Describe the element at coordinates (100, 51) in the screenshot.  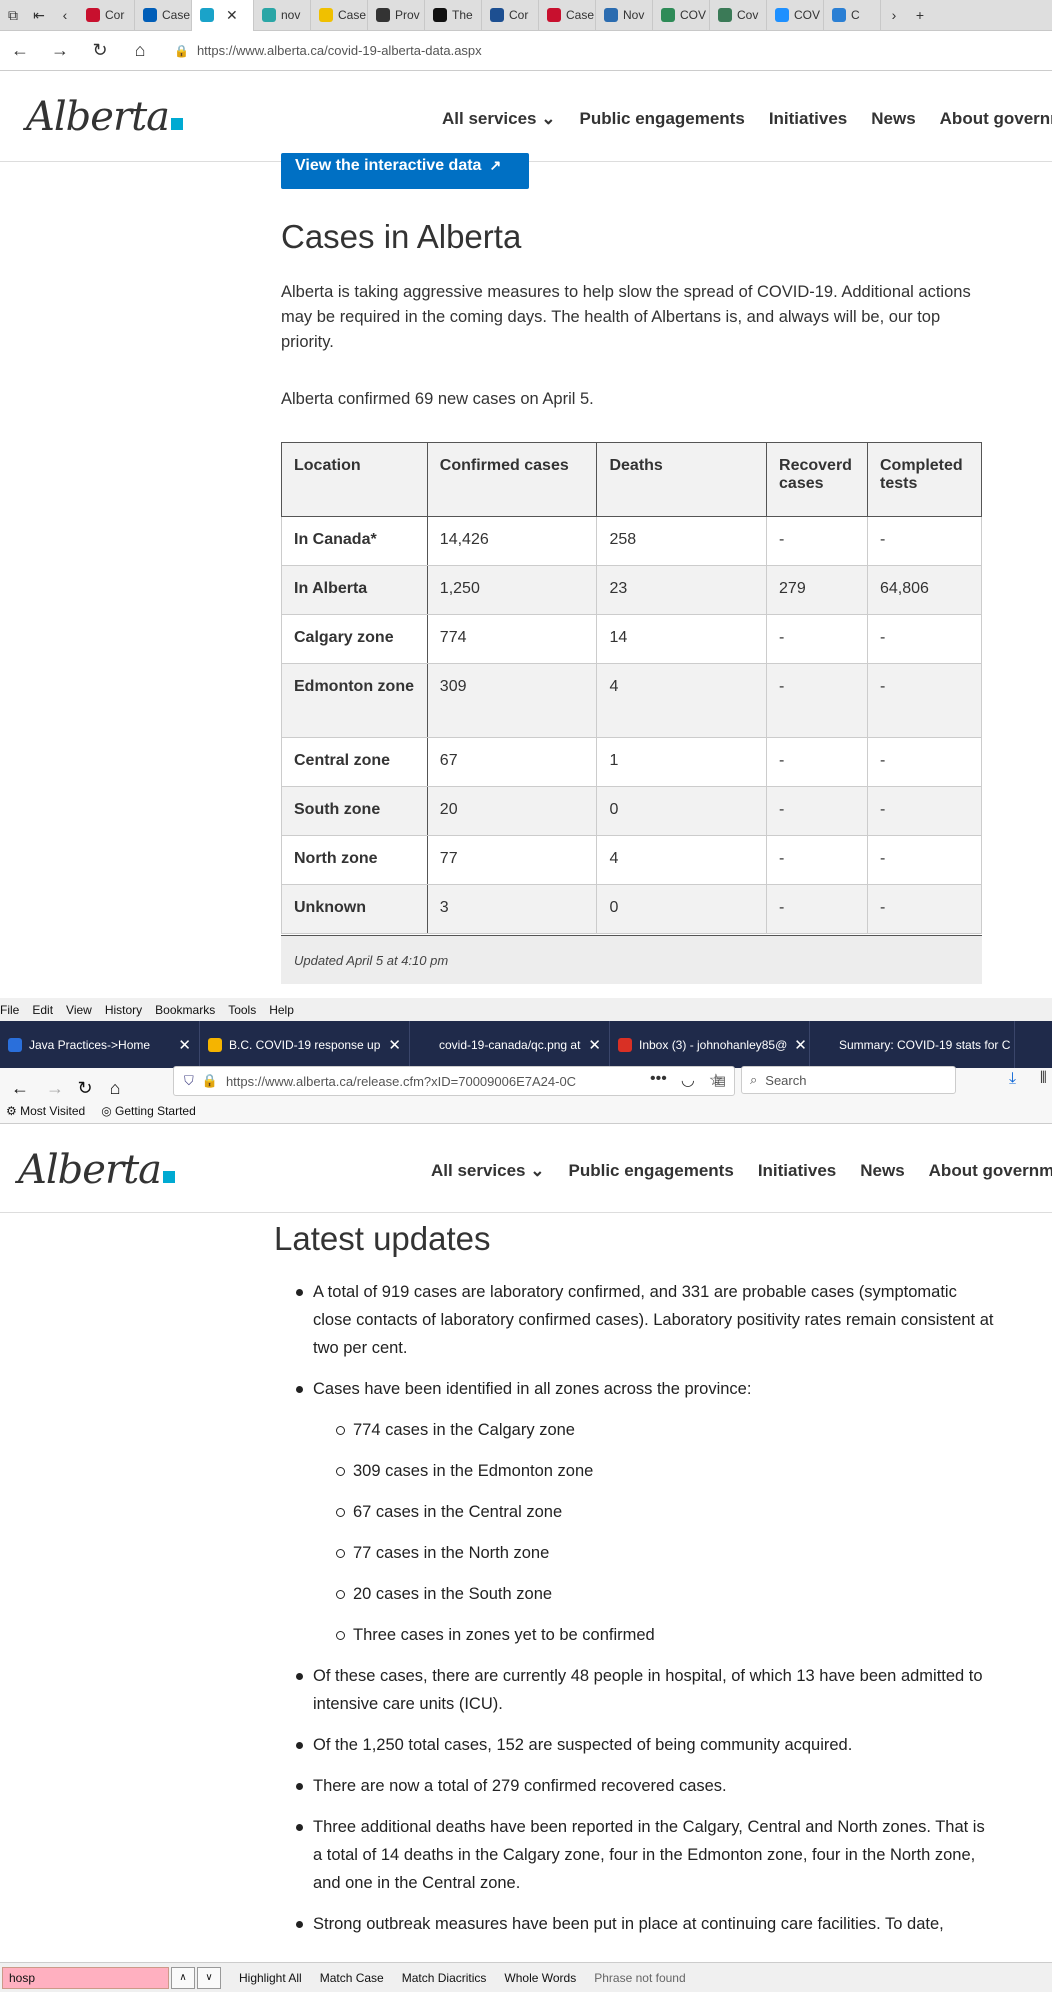
I see `refresh-icon: ↻` at that location.